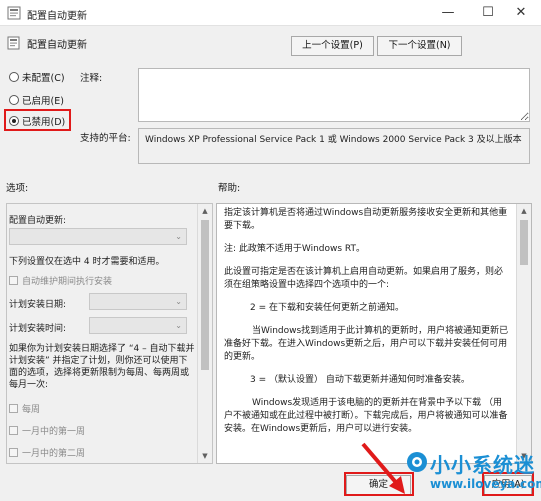 This screenshot has height=501, width=541. I want to click on maintenance-install-label: 自动维护期间执行安装, so click(67, 282).